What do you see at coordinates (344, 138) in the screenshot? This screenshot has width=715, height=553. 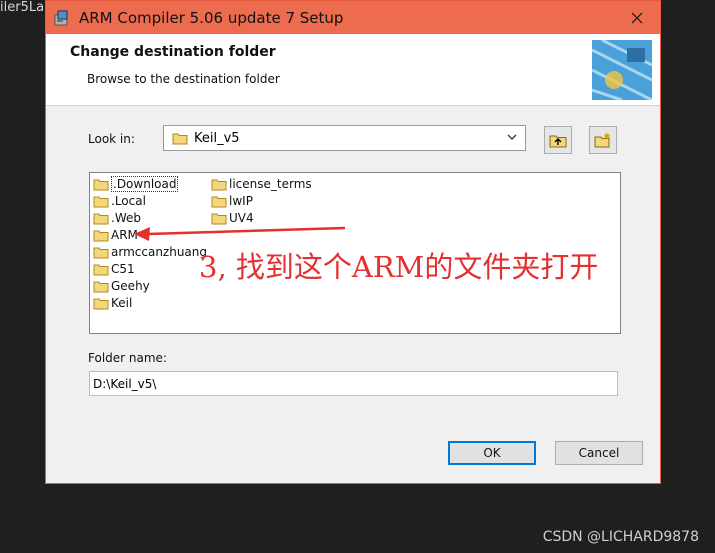 I see `look-in-dropdown: Keil_v5` at bounding box center [344, 138].